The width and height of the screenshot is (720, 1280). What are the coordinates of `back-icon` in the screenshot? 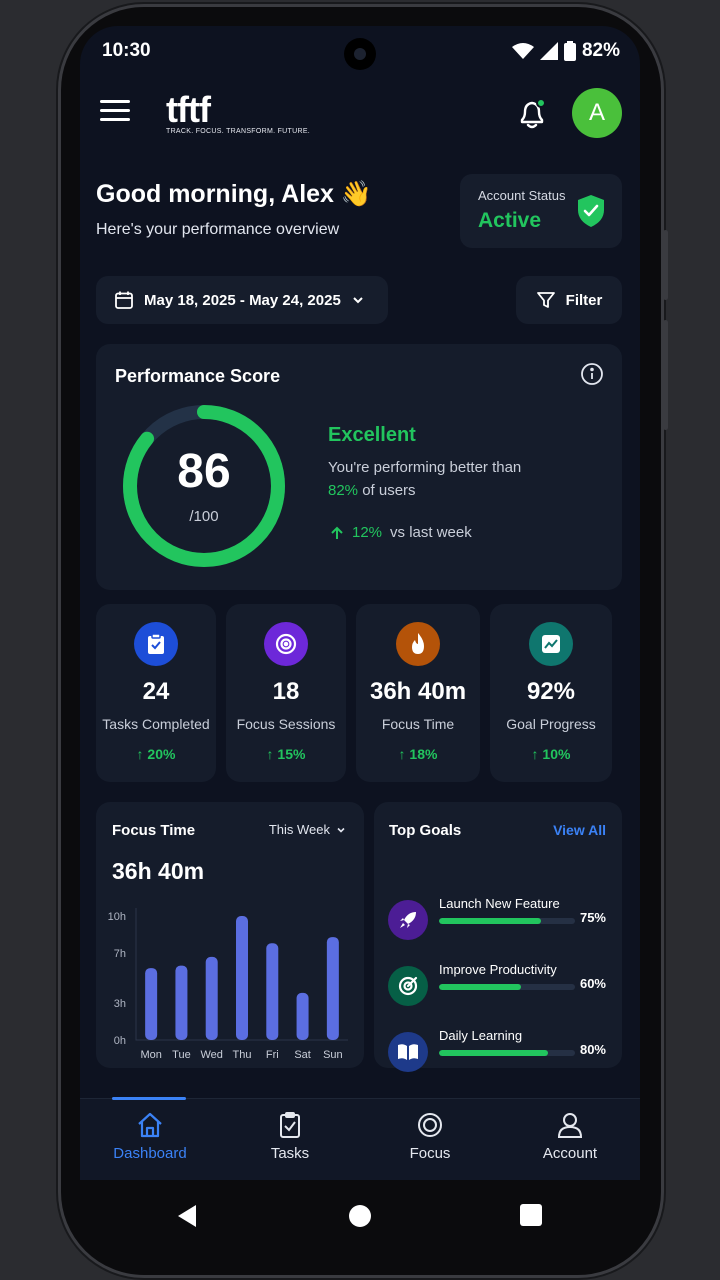 It's located at (187, 1216).